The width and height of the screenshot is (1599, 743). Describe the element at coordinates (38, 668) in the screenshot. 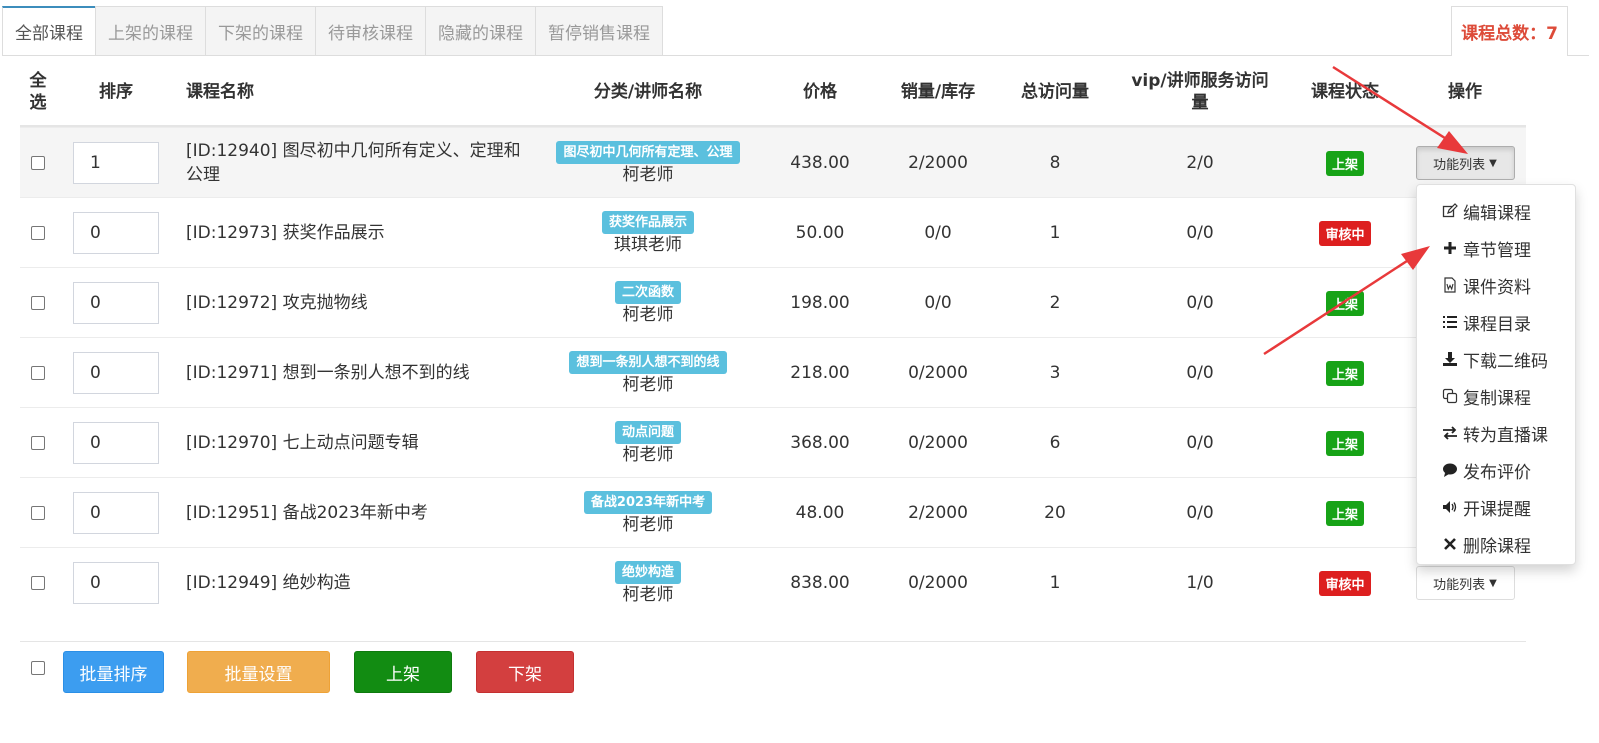

I see `bulk-select-all-checkbox` at that location.